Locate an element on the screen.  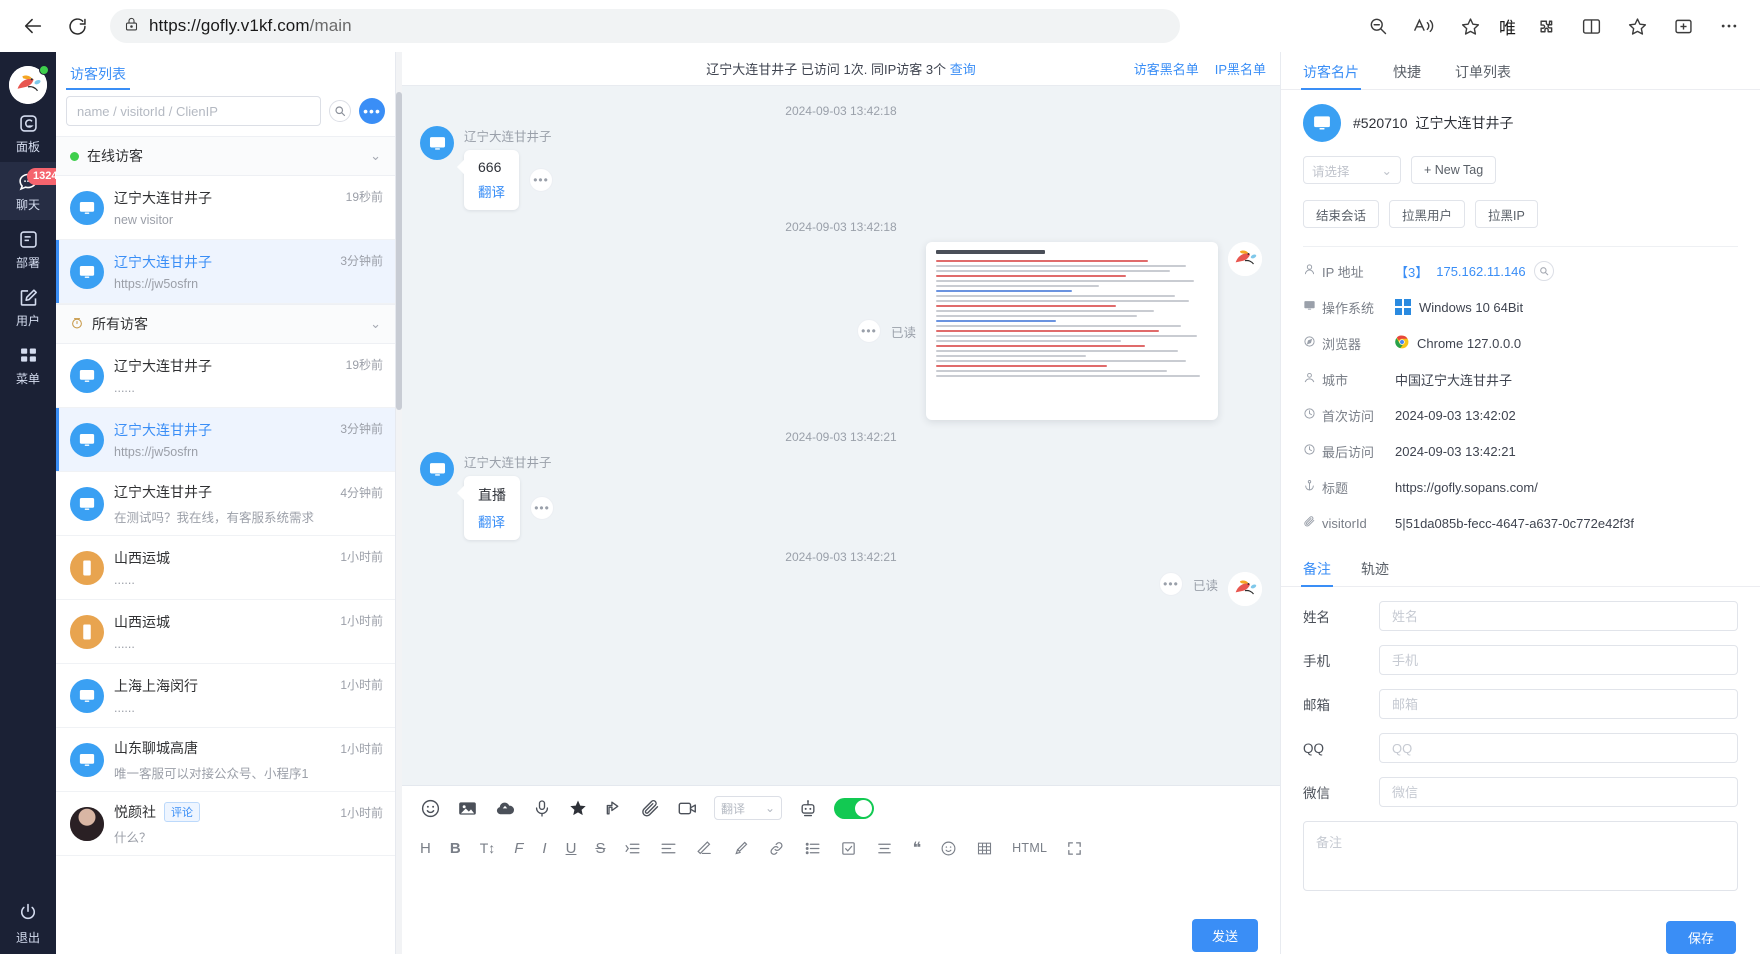
table-icon is located at coordinates (984, 848).